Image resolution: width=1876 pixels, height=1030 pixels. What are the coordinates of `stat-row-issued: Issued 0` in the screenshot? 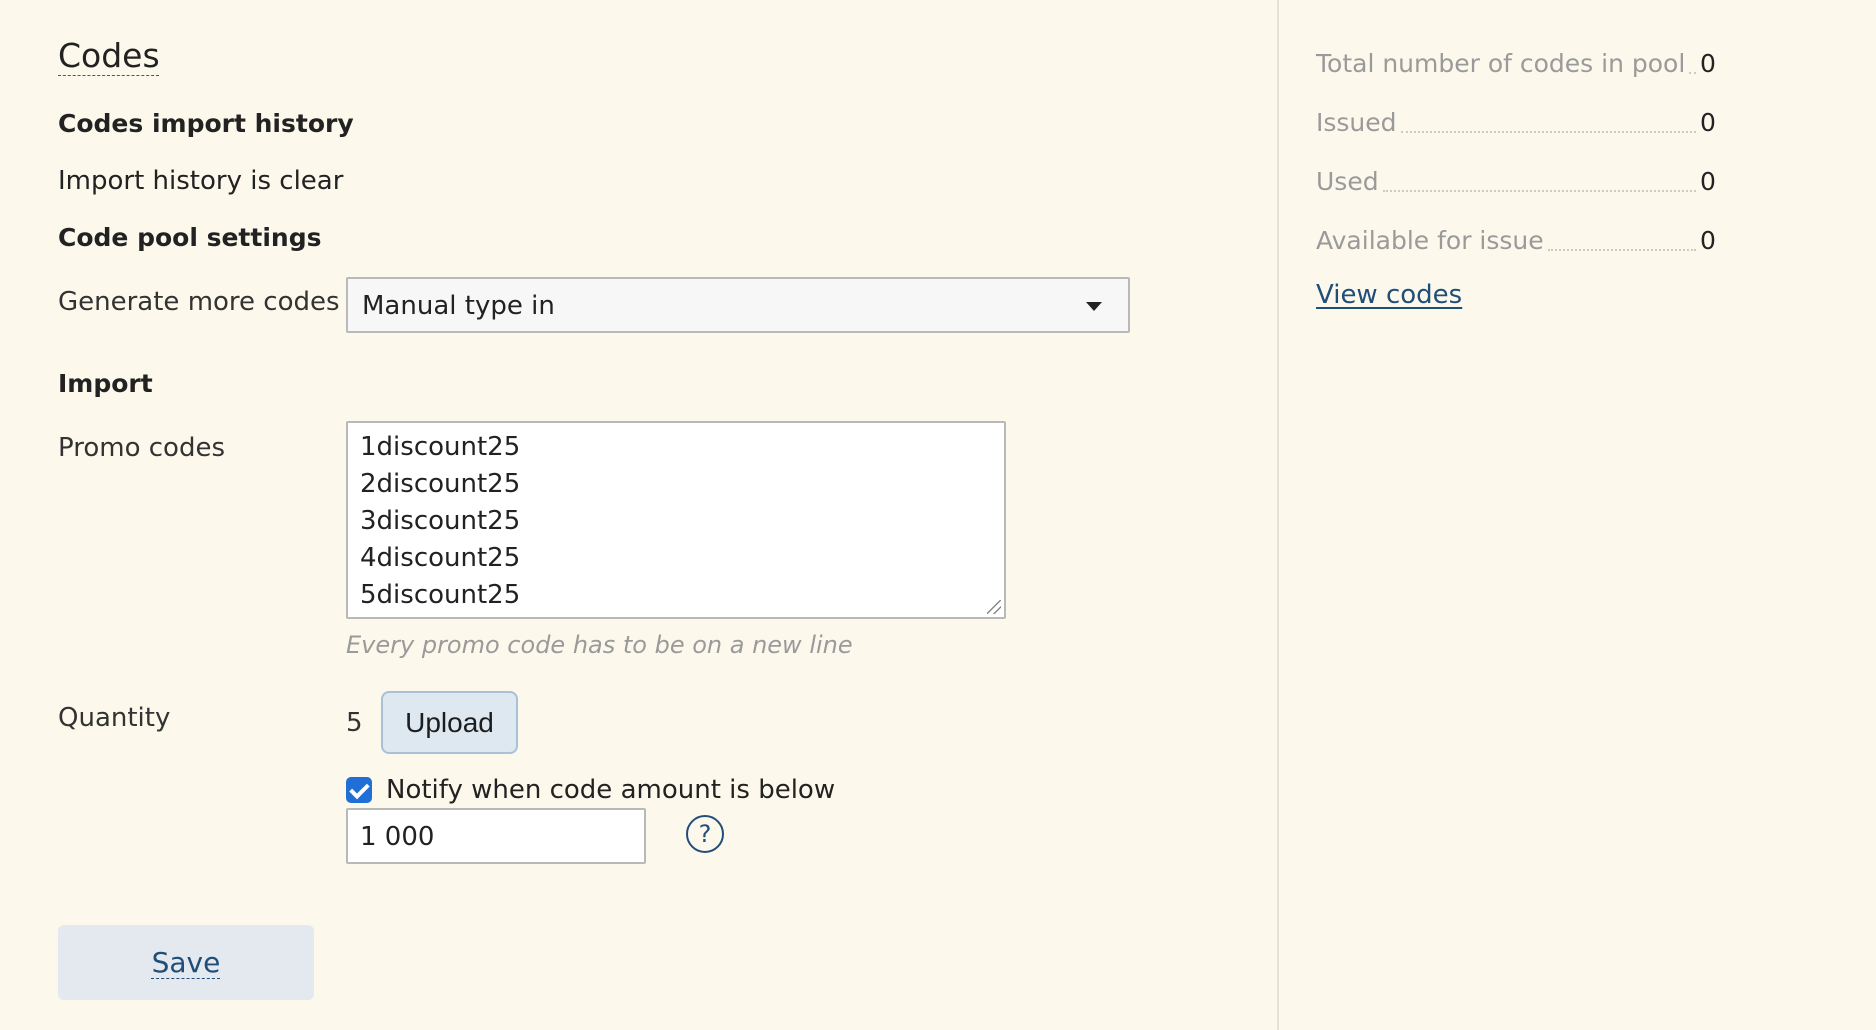 It's located at (1521, 119).